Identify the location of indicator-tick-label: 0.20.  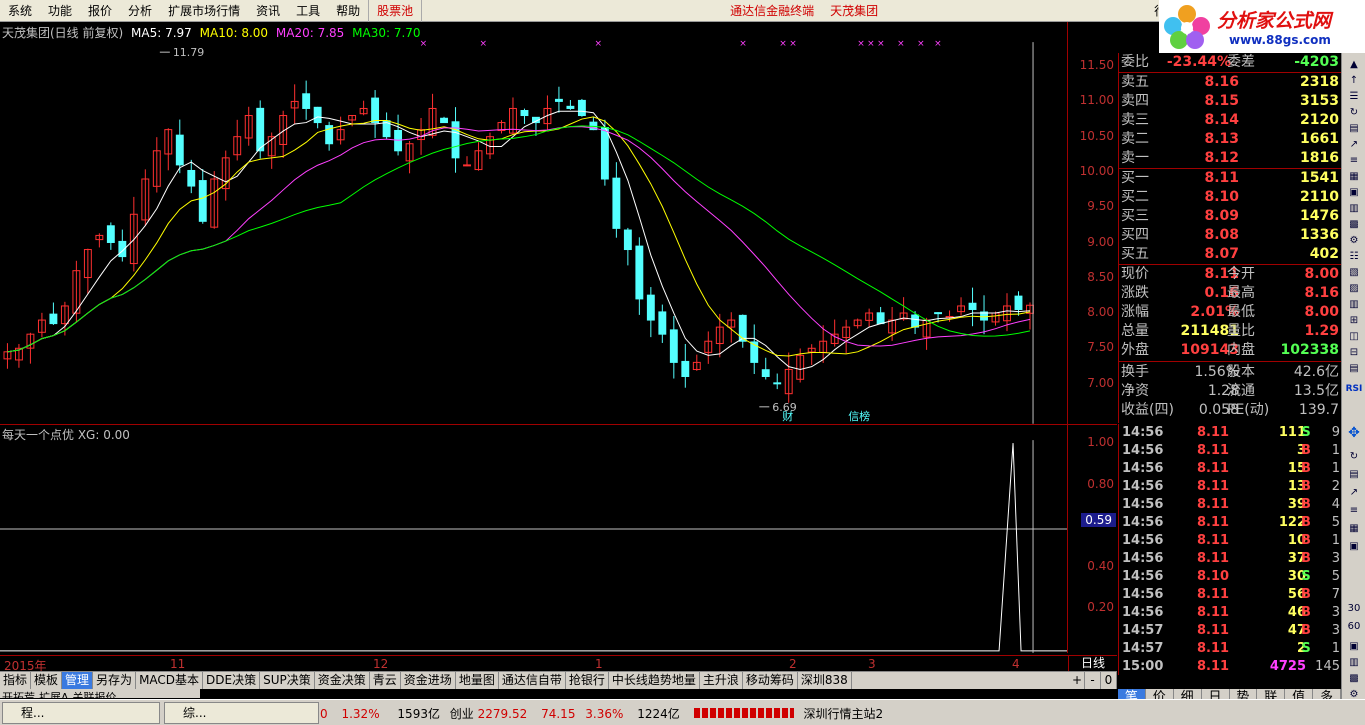
(1100, 607).